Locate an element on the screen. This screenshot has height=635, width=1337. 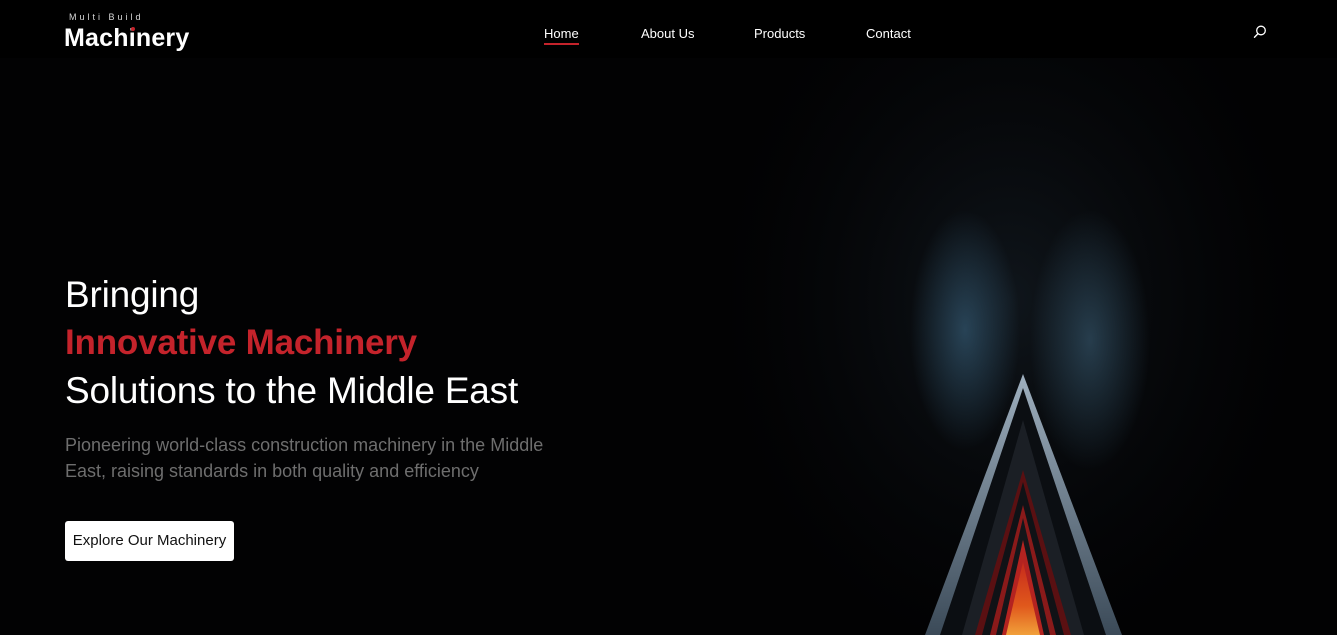
search-button is located at coordinates (1260, 32).